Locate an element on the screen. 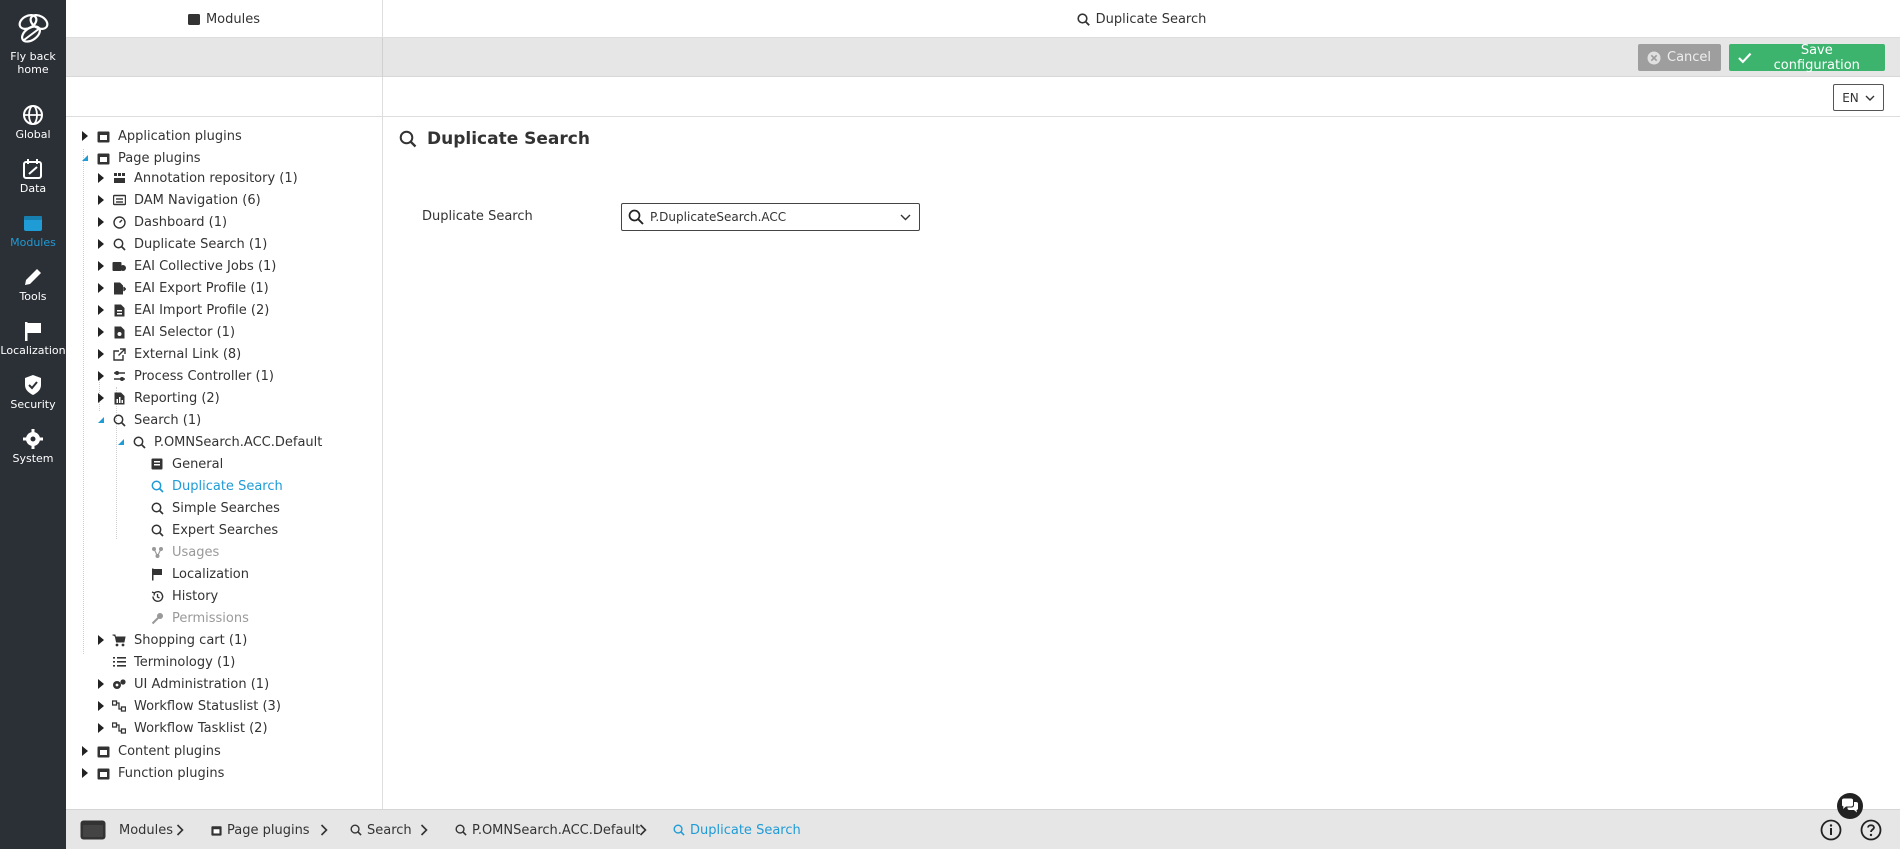  node-label: Terminology (1) is located at coordinates (185, 662).